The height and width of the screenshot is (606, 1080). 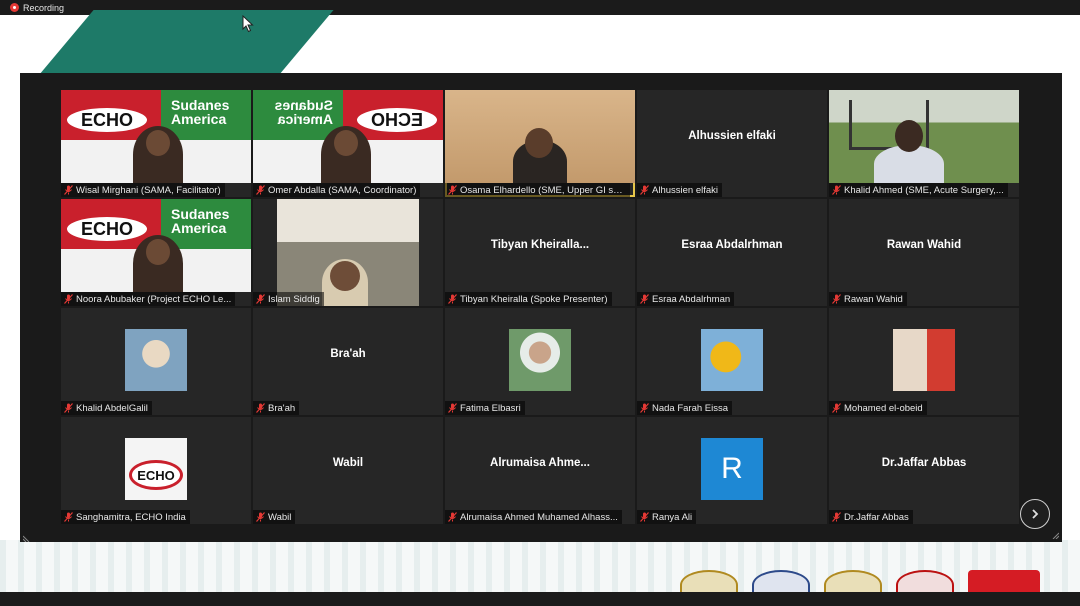 I want to click on avatar: R, so click(x=732, y=469).